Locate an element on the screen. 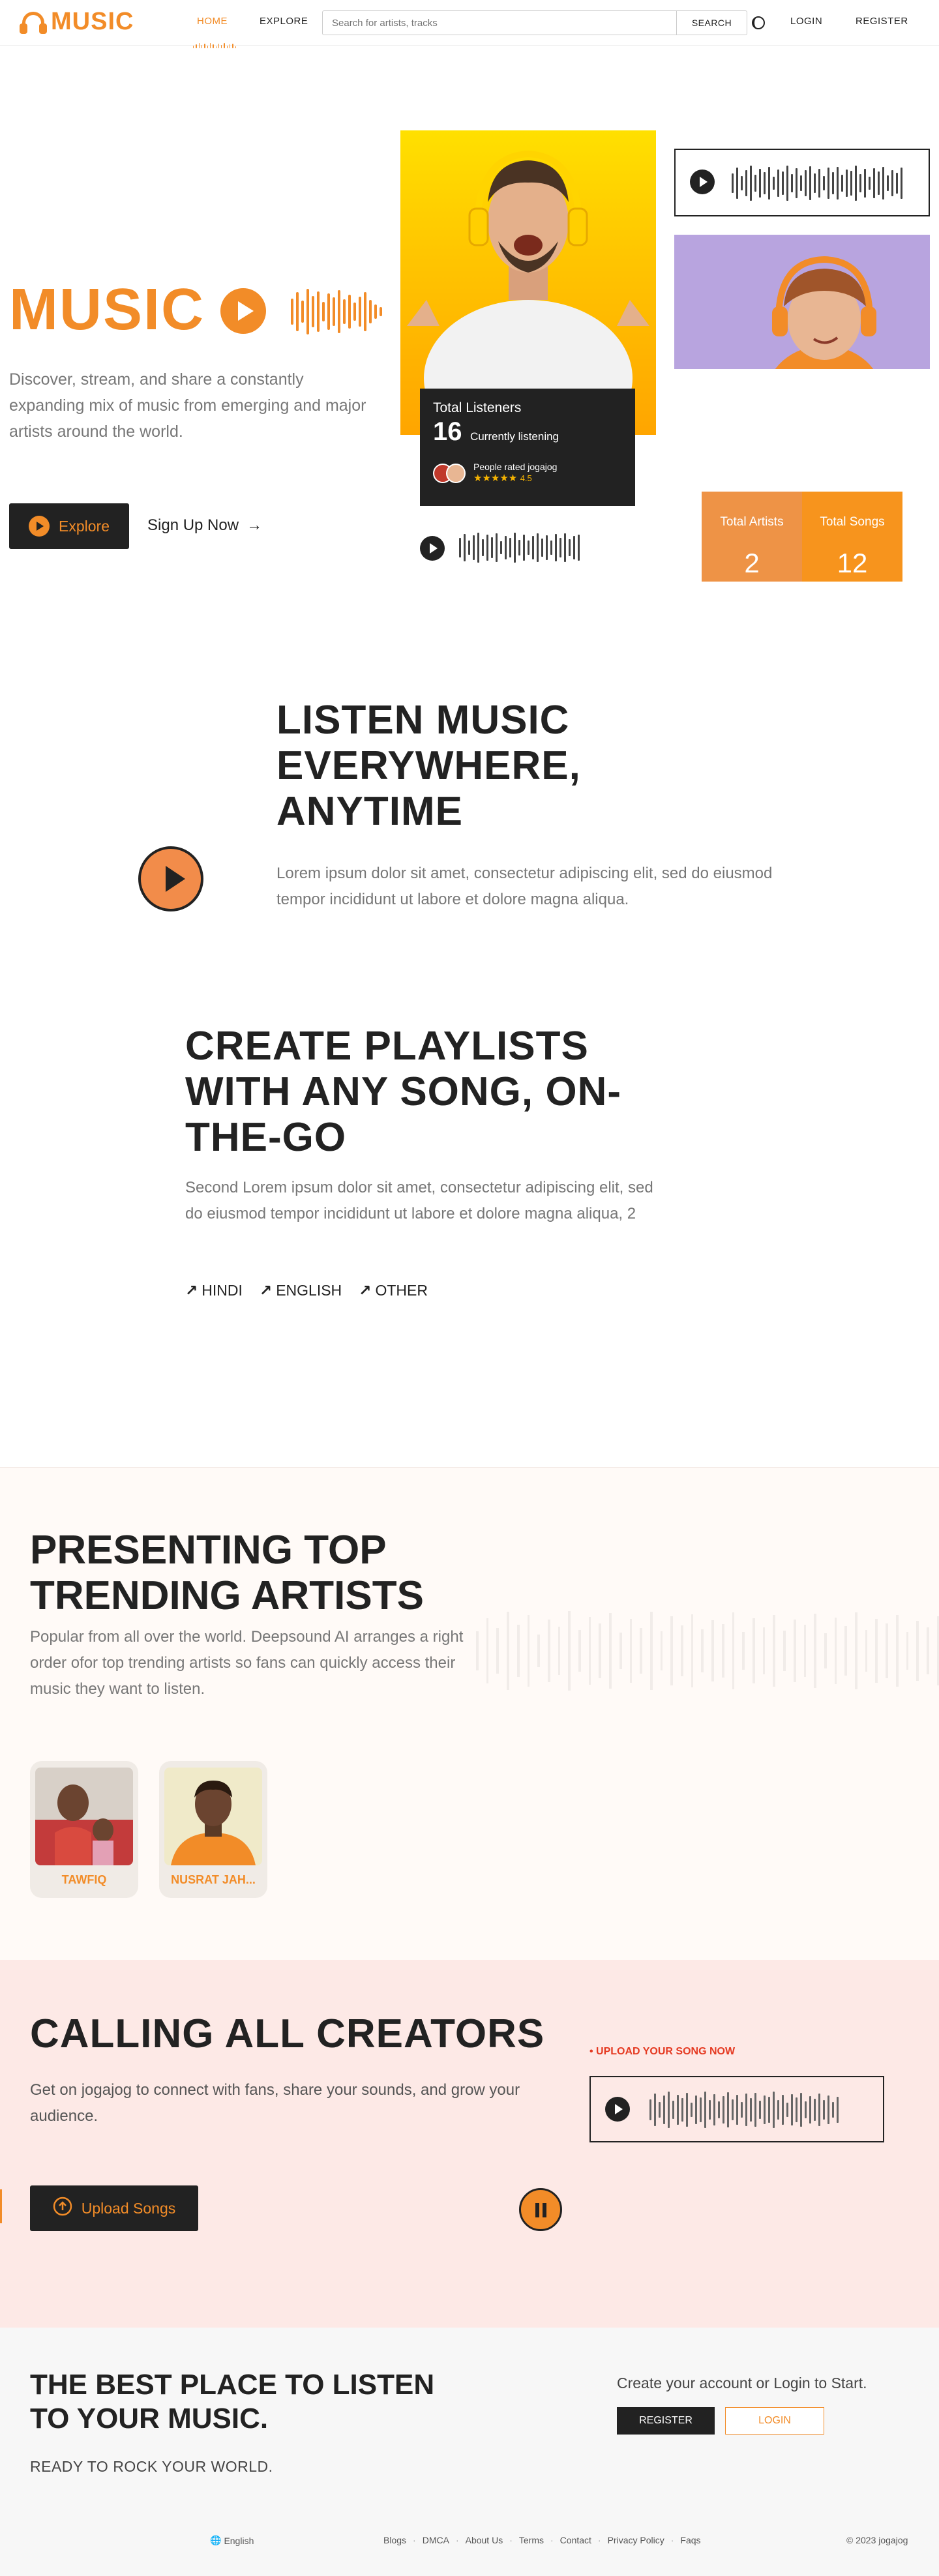 Image resolution: width=939 pixels, height=2576 pixels. hero-title: MUSIC is located at coordinates (107, 309).